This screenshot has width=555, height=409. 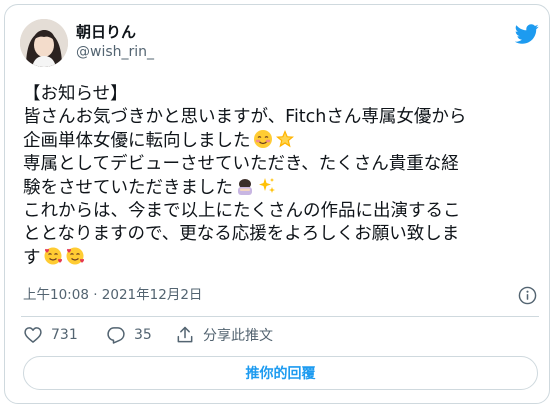 I want to click on reply-action-button: 35, so click(x=129, y=335).